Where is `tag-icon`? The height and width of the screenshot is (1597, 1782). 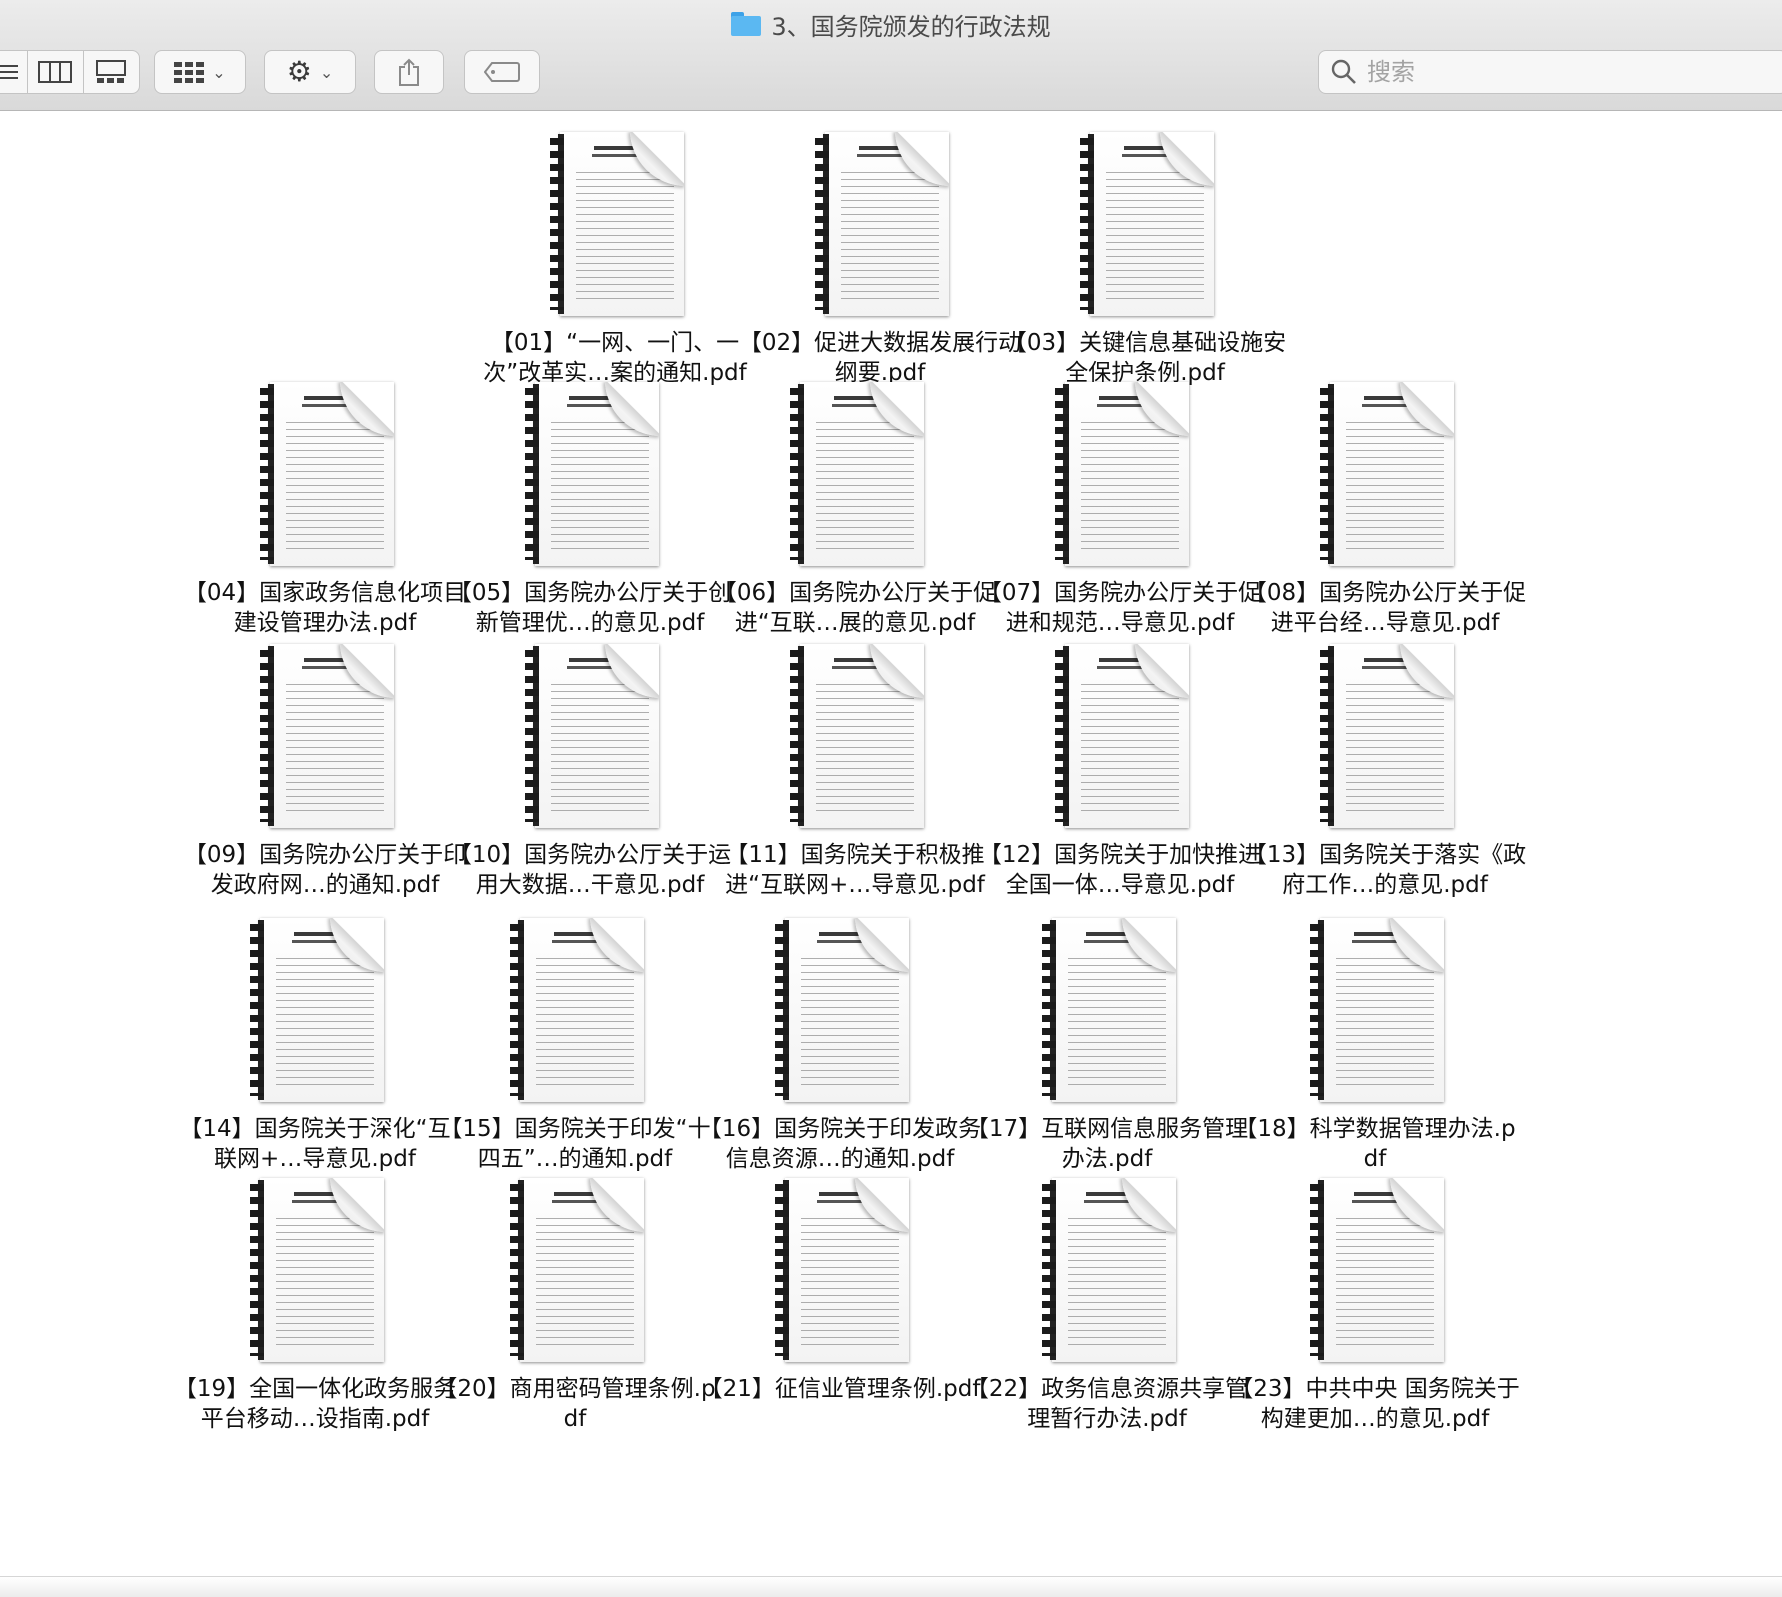
tag-icon is located at coordinates (502, 72).